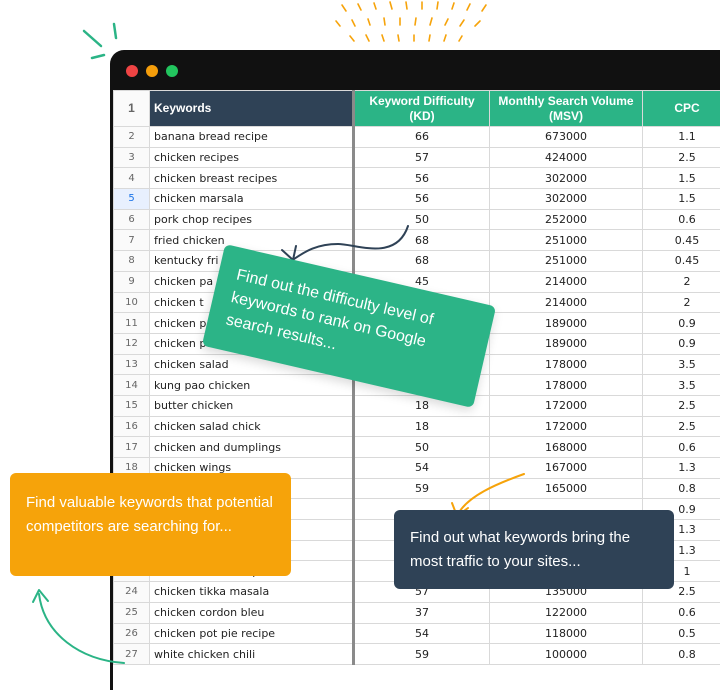 The width and height of the screenshot is (720, 690). I want to click on table-row: 7fried chicken682510000.45, so click(417, 240).